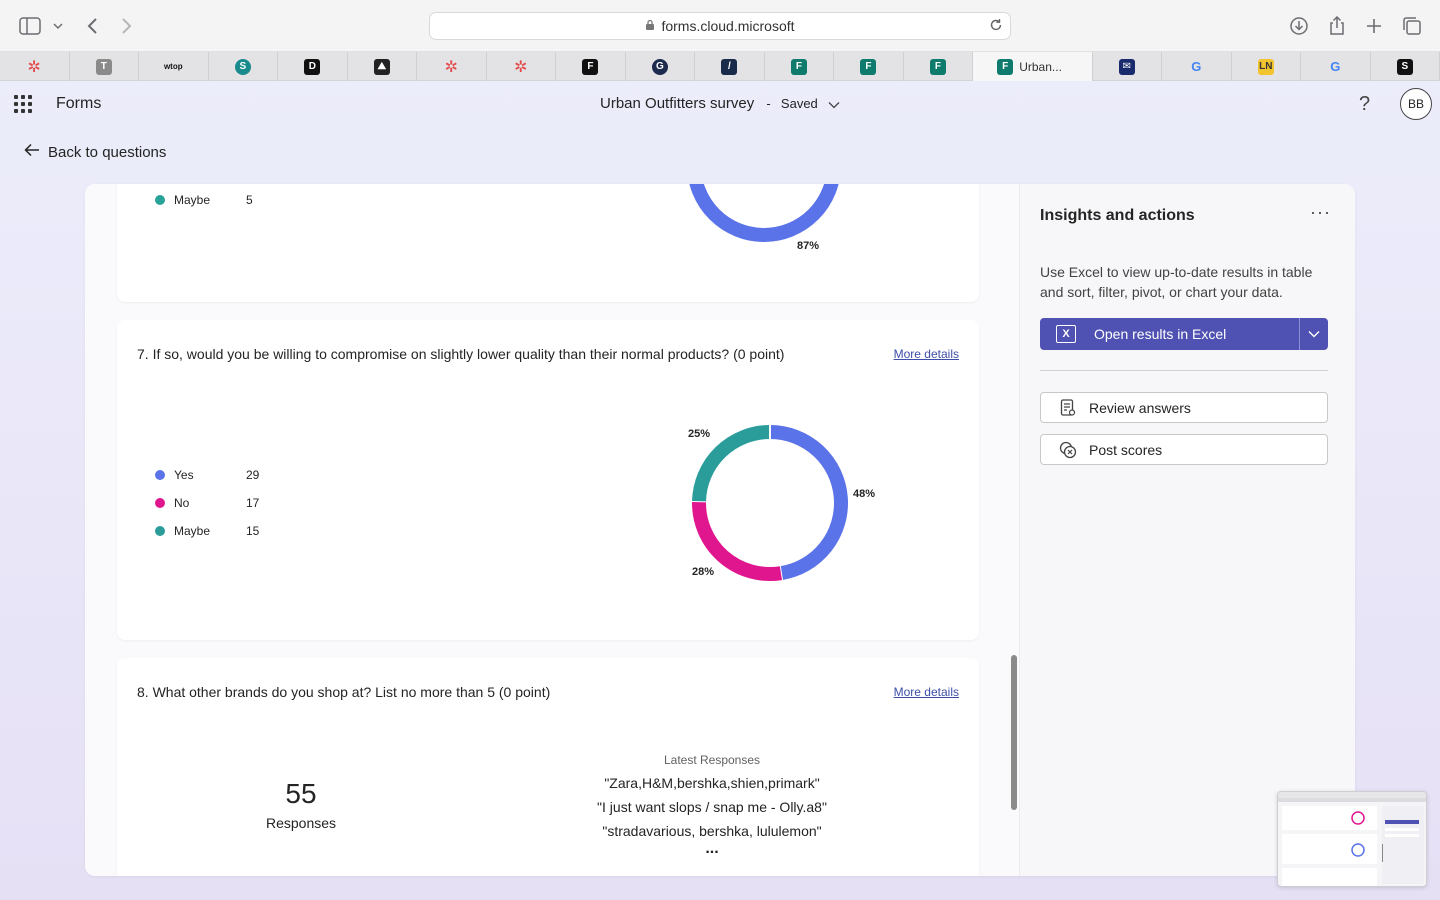  I want to click on donut-slice-no, so click(737, 540).